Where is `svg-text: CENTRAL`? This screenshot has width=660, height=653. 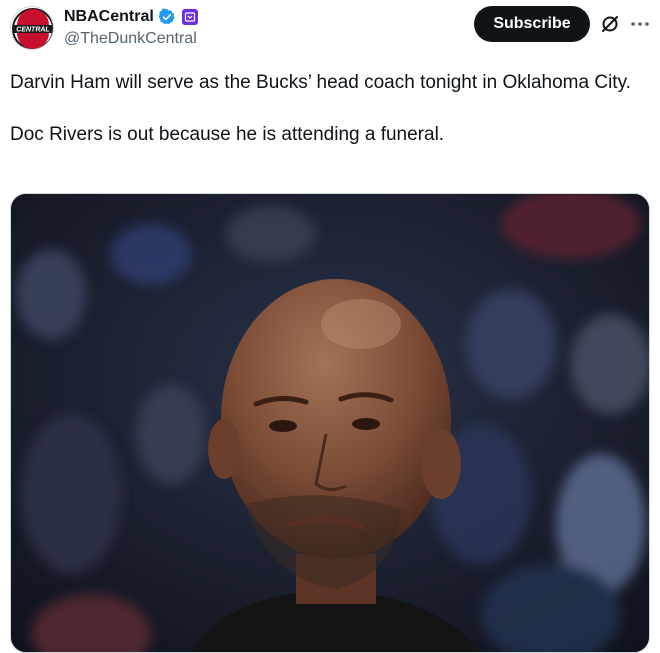
svg-text: CENTRAL is located at coordinates (32, 30).